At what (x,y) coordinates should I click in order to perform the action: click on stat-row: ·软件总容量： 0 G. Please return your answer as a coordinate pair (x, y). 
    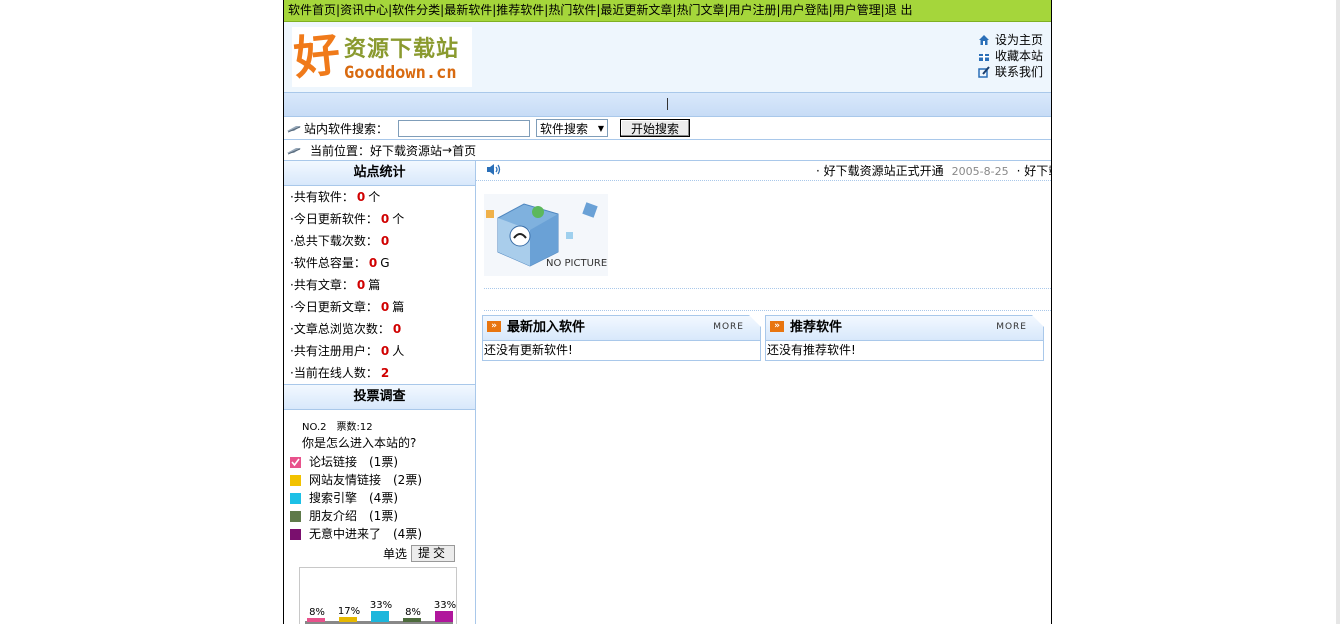
    Looking at the image, I should click on (340, 263).